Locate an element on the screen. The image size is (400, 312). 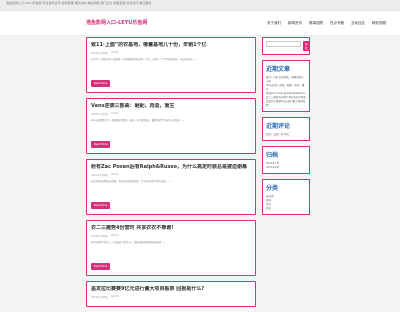
search-input is located at coordinates (283, 44).